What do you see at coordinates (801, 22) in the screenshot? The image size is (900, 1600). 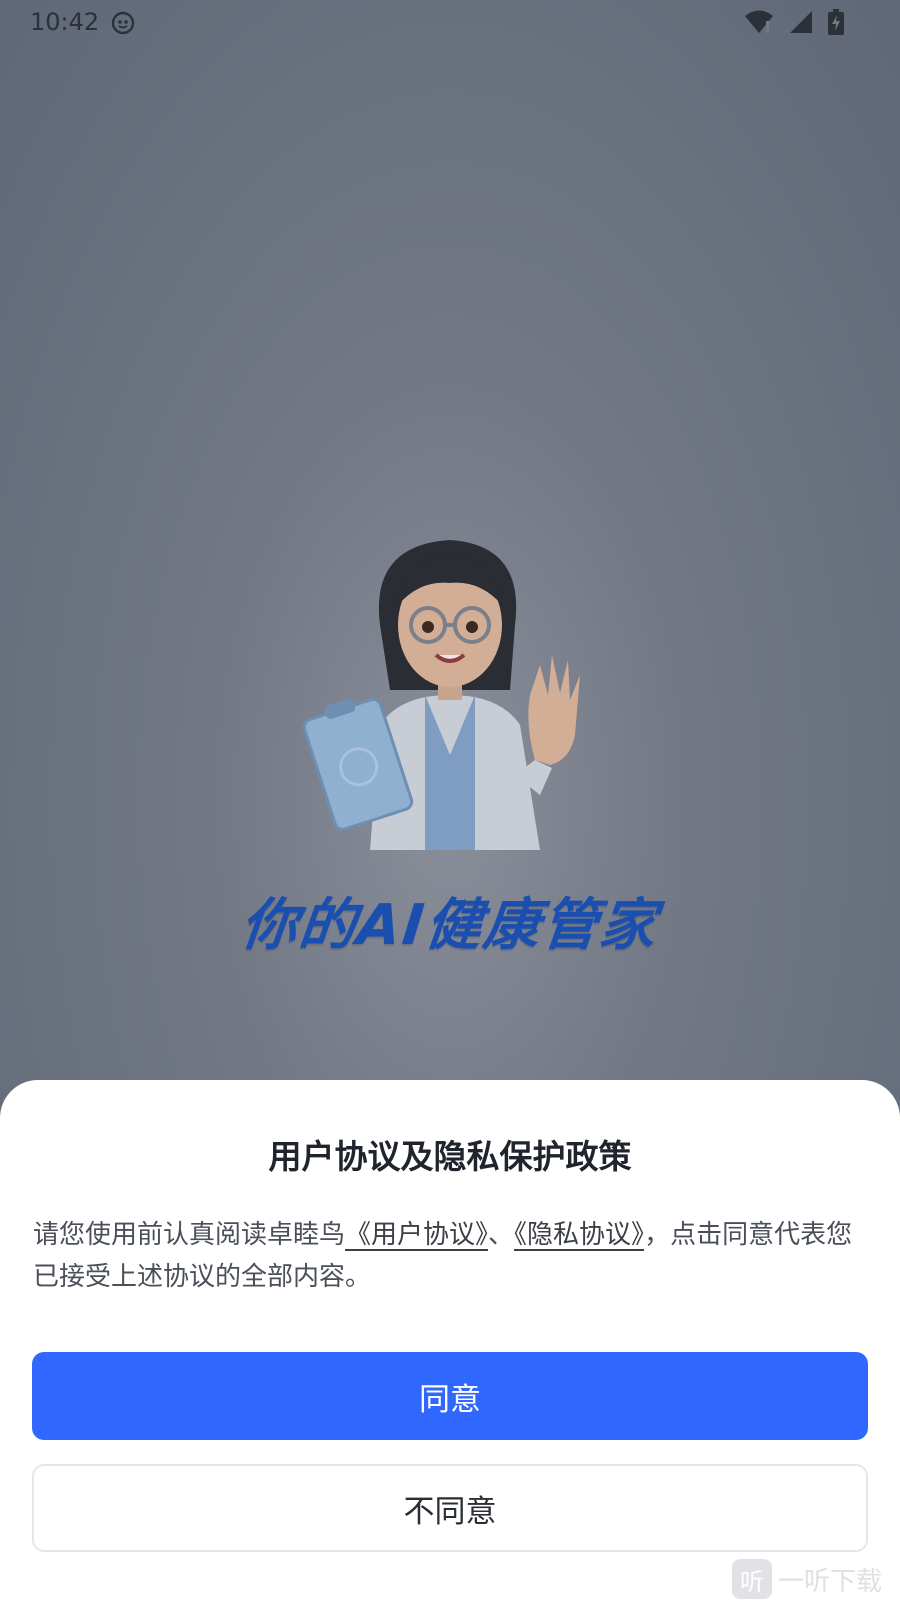 I see `cellular-signal-icon` at bounding box center [801, 22].